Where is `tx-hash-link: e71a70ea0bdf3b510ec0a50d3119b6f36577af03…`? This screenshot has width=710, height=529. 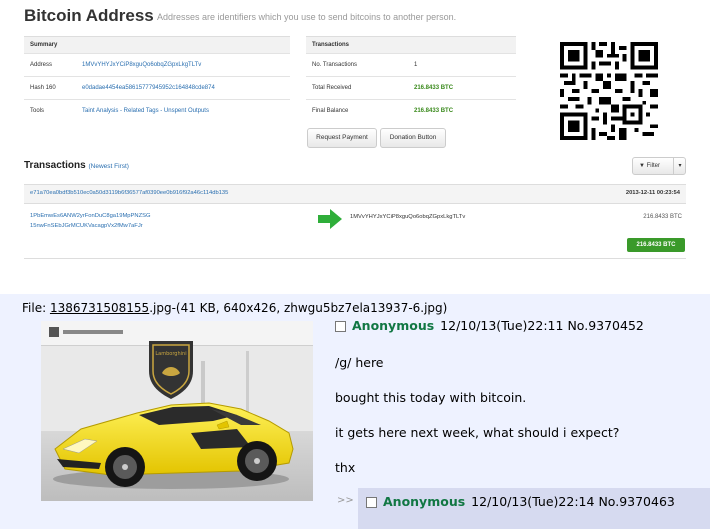 tx-hash-link: e71a70ea0bdf3b510ec0a50d3119b6f36577af03… is located at coordinates (129, 193).